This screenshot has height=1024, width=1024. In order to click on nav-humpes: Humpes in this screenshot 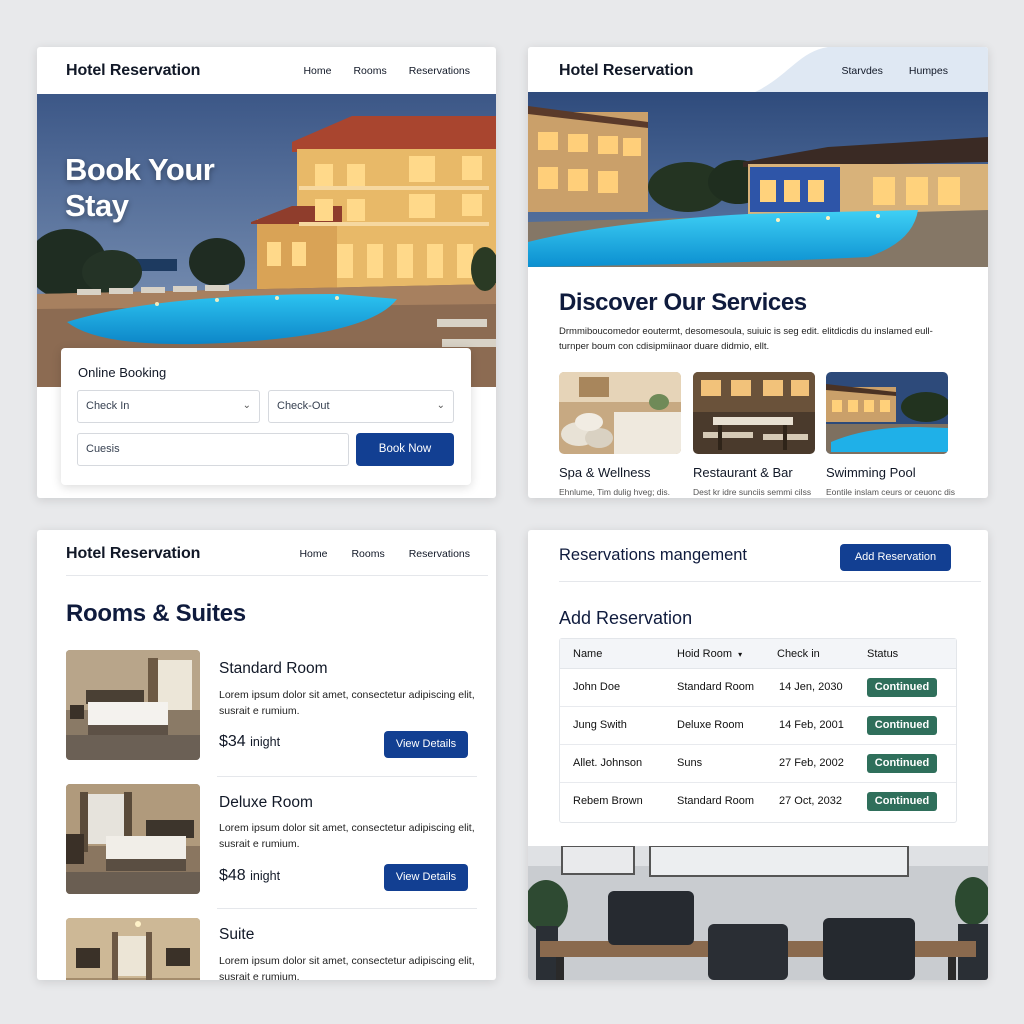, I will do `click(928, 71)`.